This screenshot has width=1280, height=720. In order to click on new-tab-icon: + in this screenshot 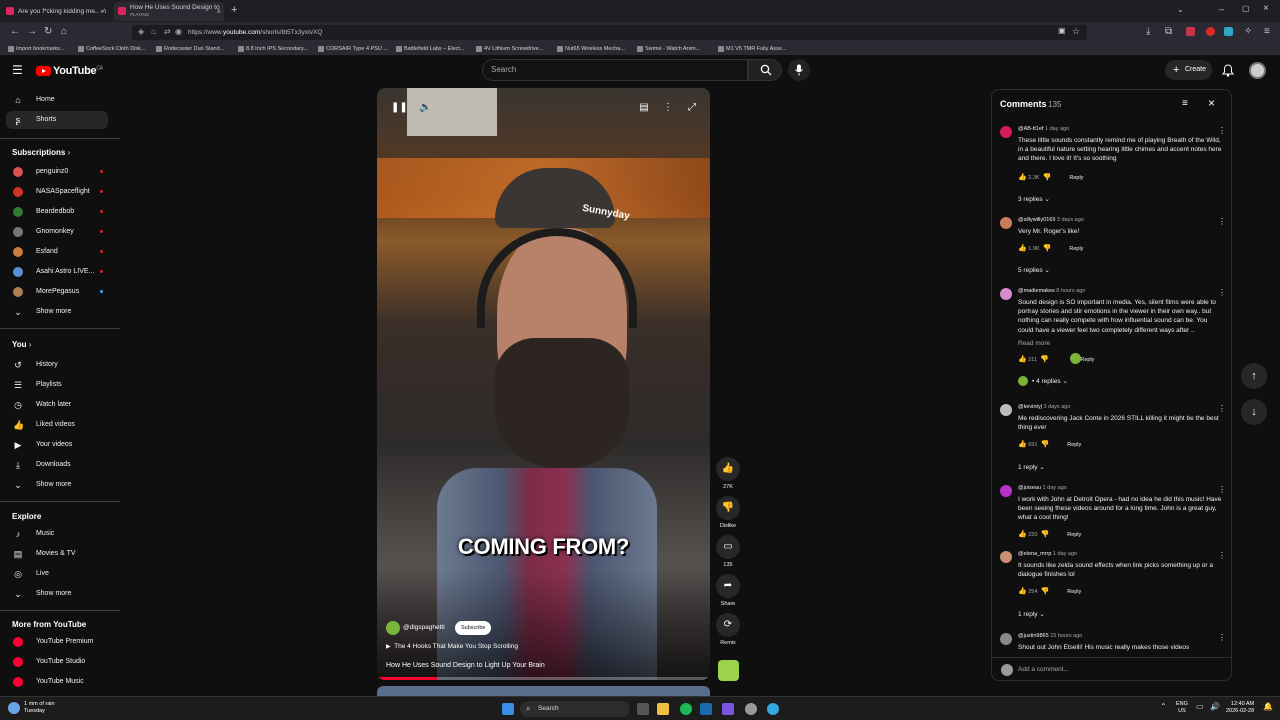, I will do `click(234, 10)`.